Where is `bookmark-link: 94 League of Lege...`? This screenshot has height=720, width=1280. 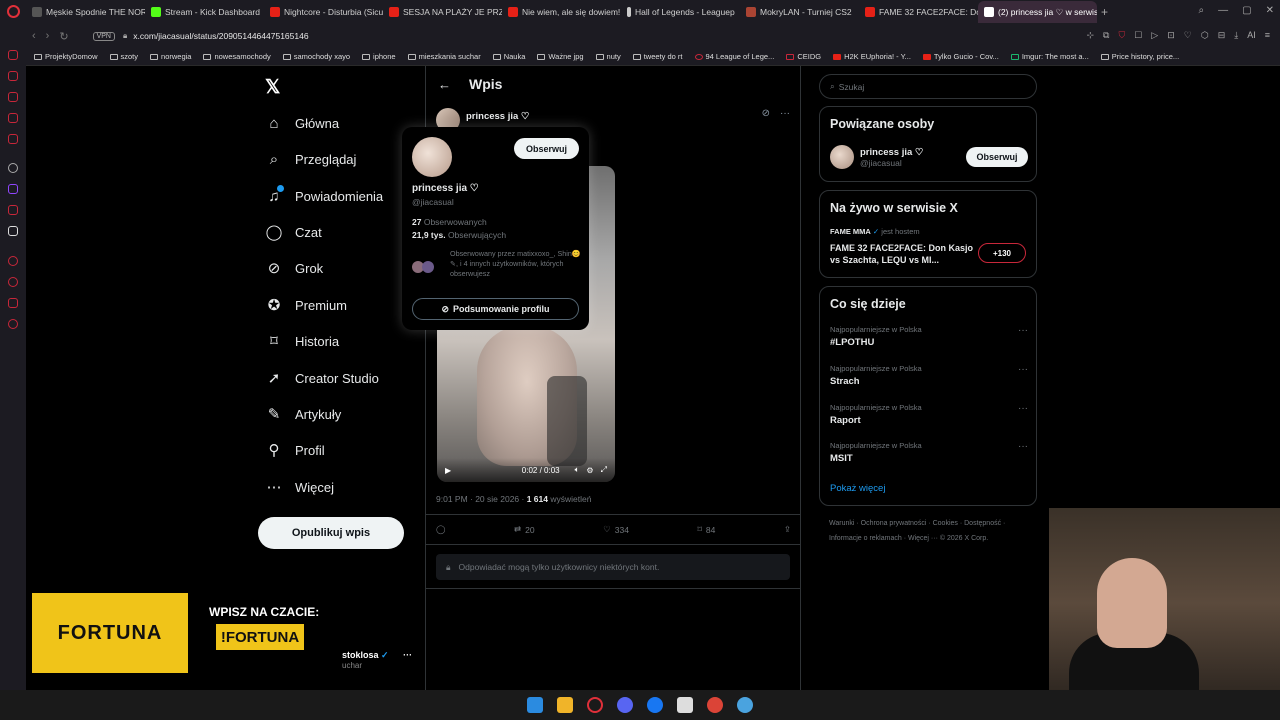 bookmark-link: 94 League of Lege... is located at coordinates (734, 56).